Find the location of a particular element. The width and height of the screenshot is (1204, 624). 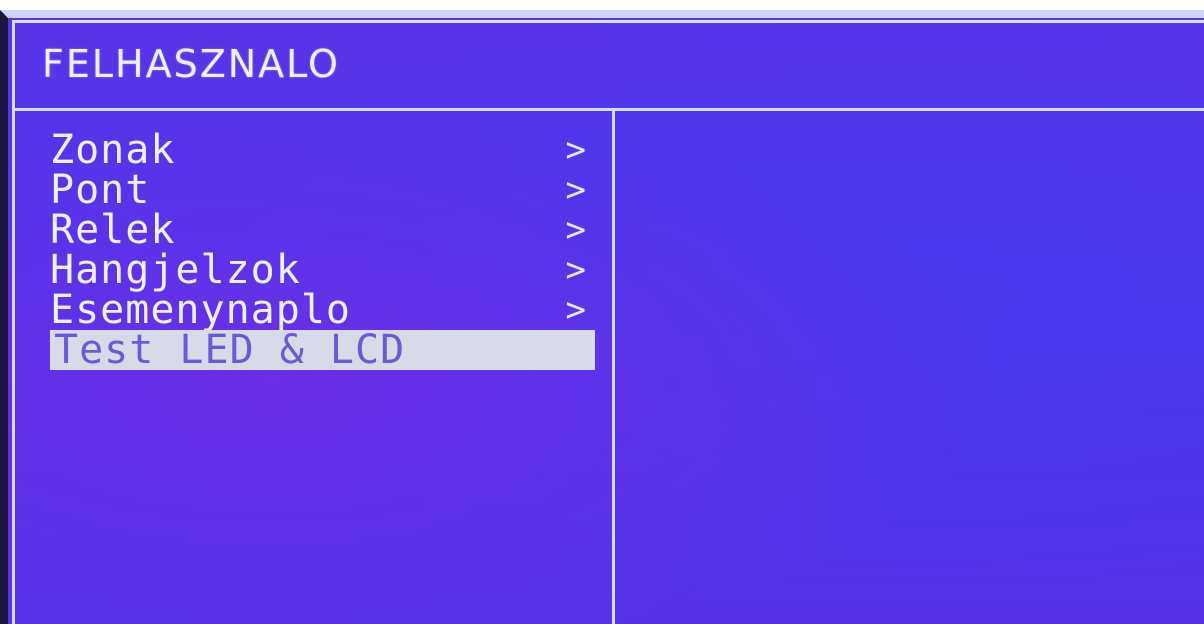

menu-item-relek: Relek > is located at coordinates (322, 230).